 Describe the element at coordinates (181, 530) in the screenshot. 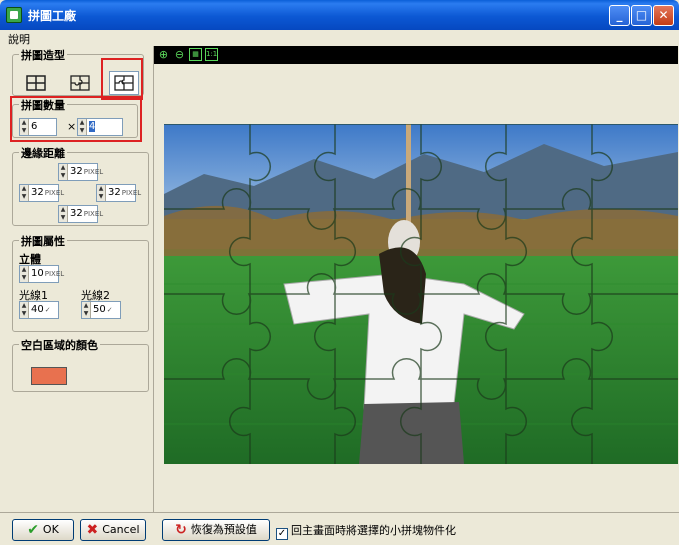

I see `reset-icon: ↻` at that location.